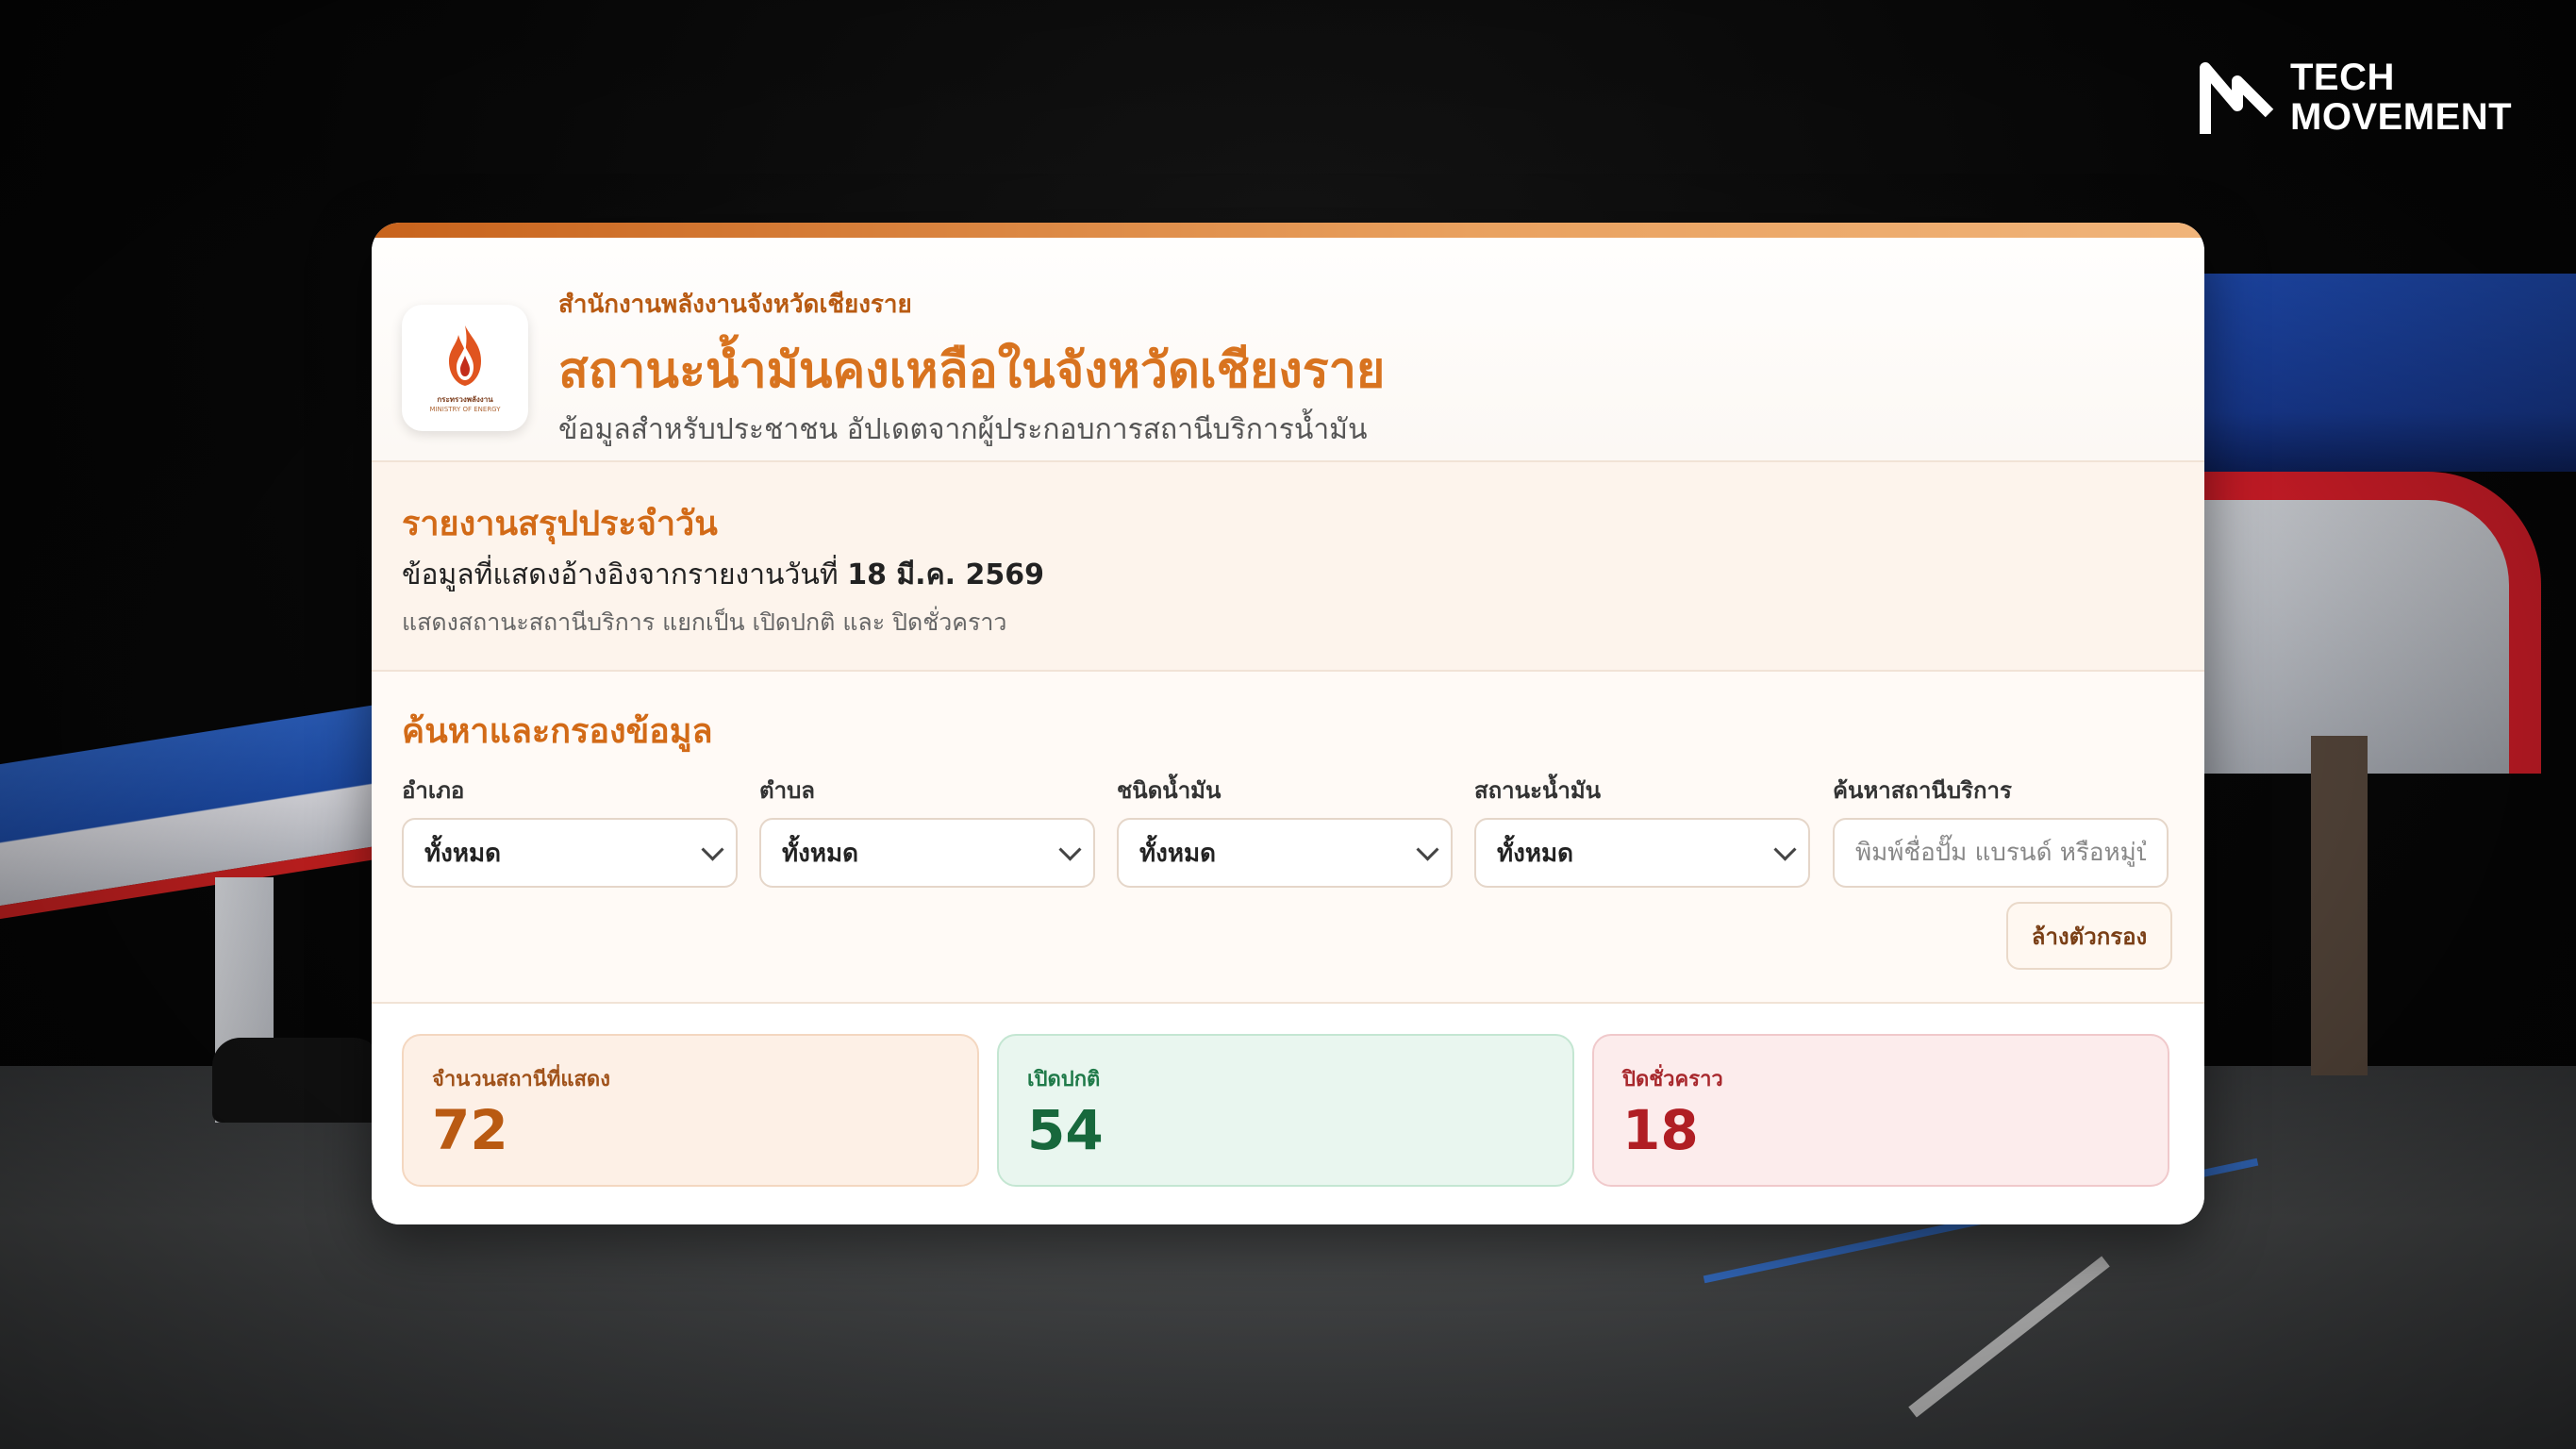 Image resolution: width=2576 pixels, height=1449 pixels. What do you see at coordinates (560, 524) in the screenshot?
I see `report-heading: รายงานสรุปประจำวัน` at bounding box center [560, 524].